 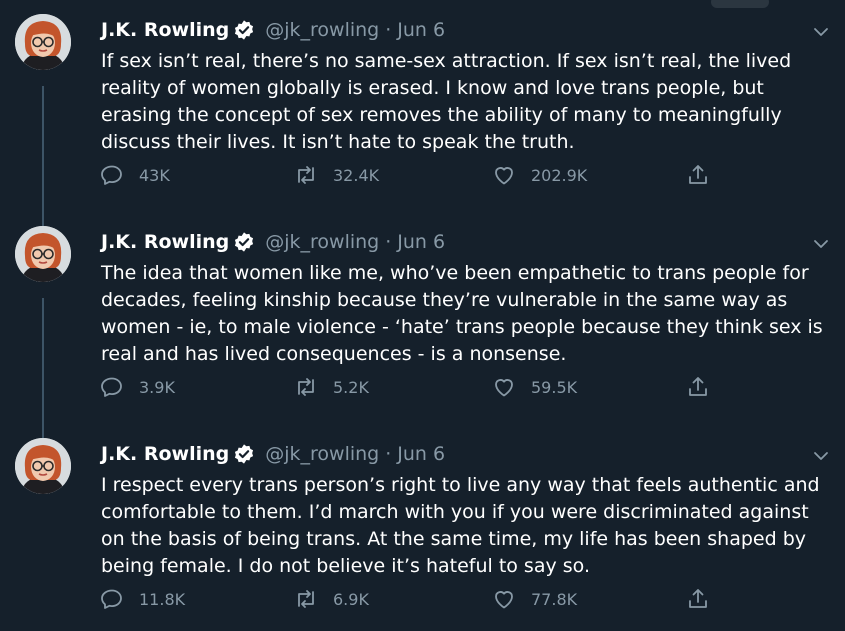 I want to click on like-count: 59.5K, so click(x=554, y=387).